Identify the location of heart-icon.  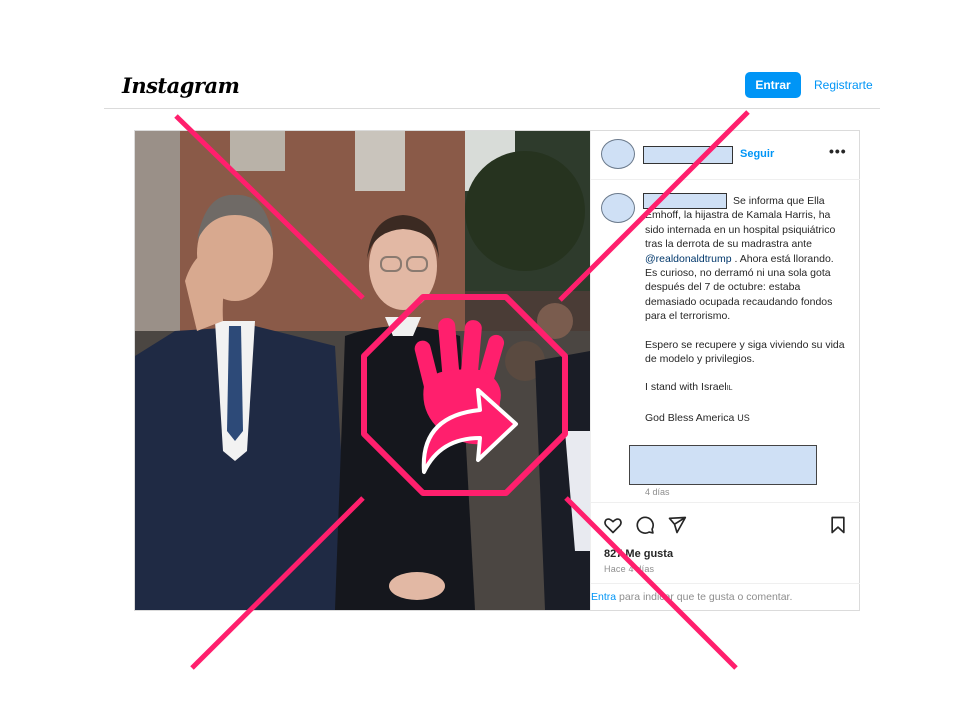
(613, 525).